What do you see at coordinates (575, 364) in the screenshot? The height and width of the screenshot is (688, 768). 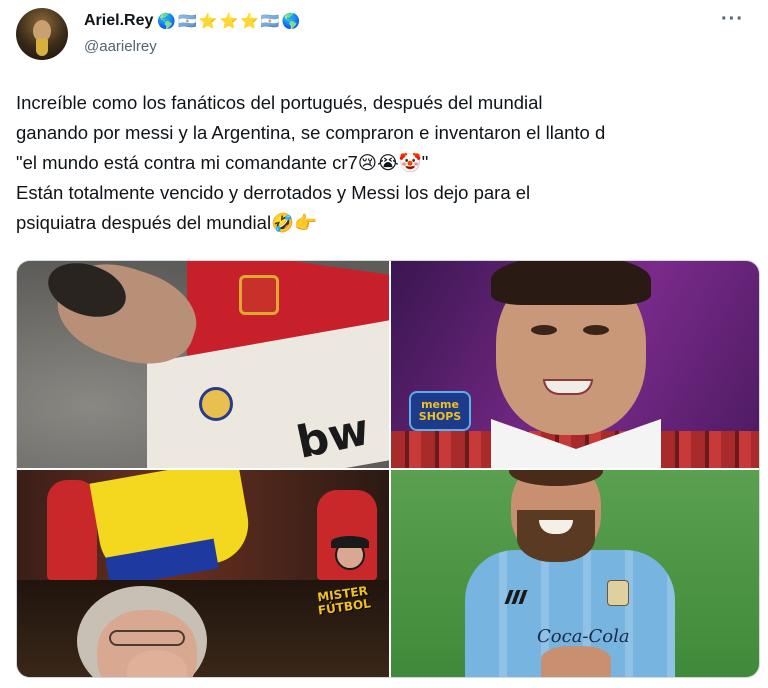 I see `media-image-2: meme SHOPS` at bounding box center [575, 364].